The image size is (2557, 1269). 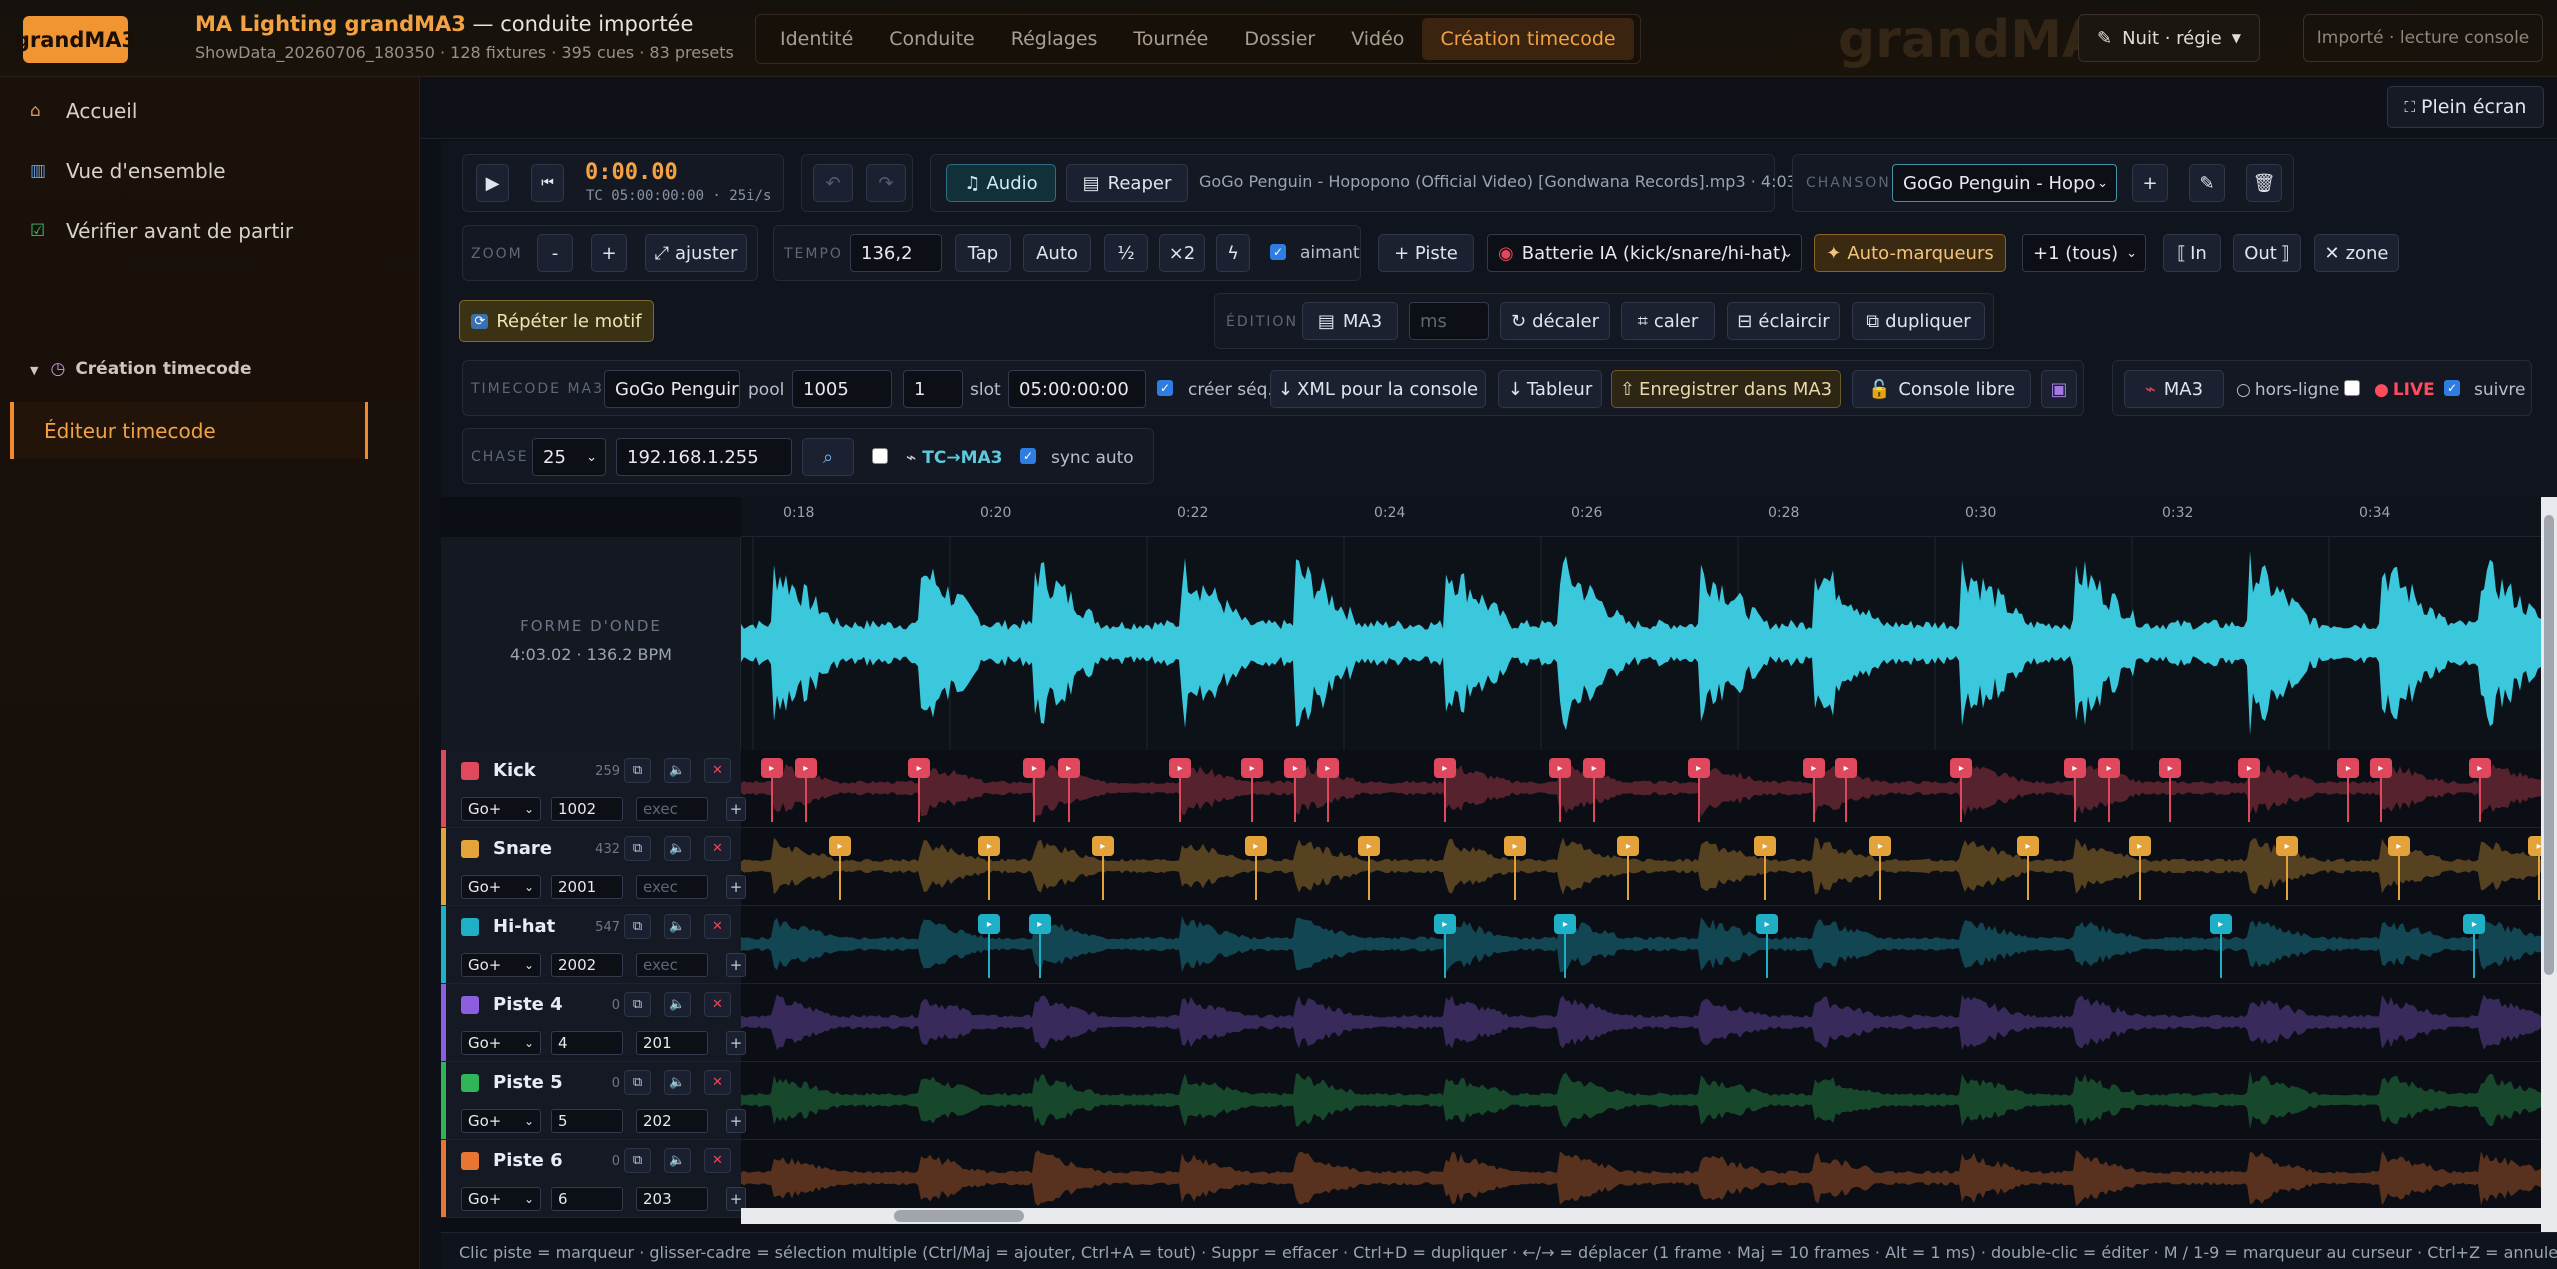 I want to click on magnet-checkbox: ✓, so click(x=1278, y=252).